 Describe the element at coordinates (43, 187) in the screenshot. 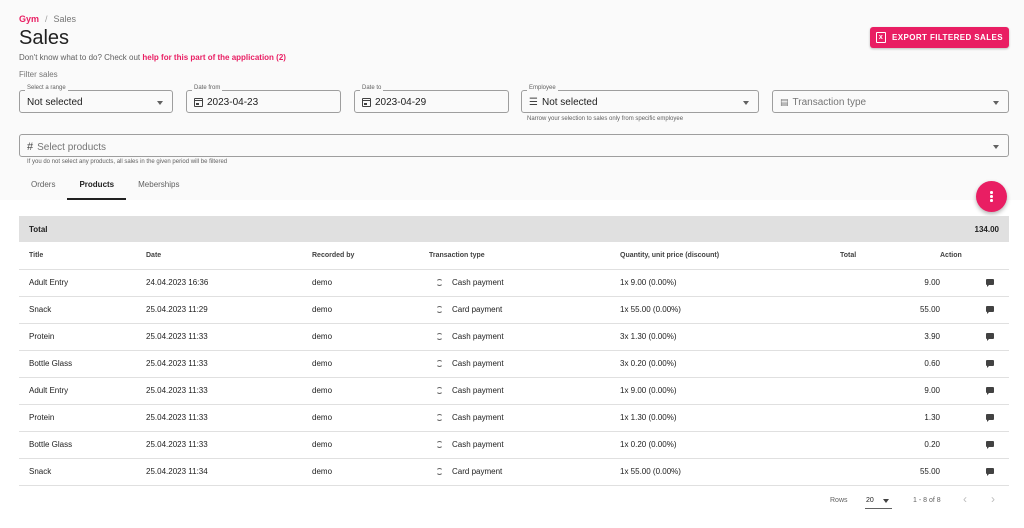

I see `tab-orders: Orders` at that location.